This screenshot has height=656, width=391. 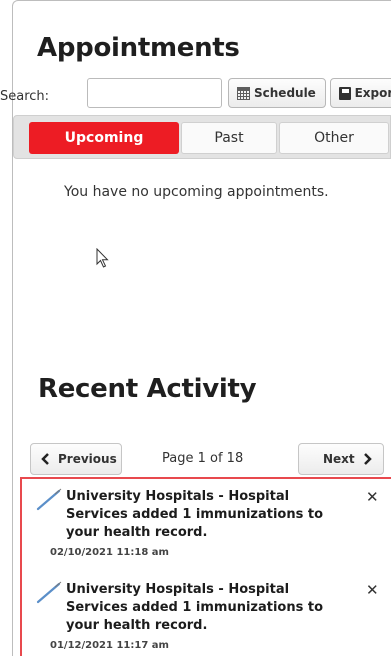 What do you see at coordinates (87, 459) in the screenshot?
I see `previous-label: Previous` at bounding box center [87, 459].